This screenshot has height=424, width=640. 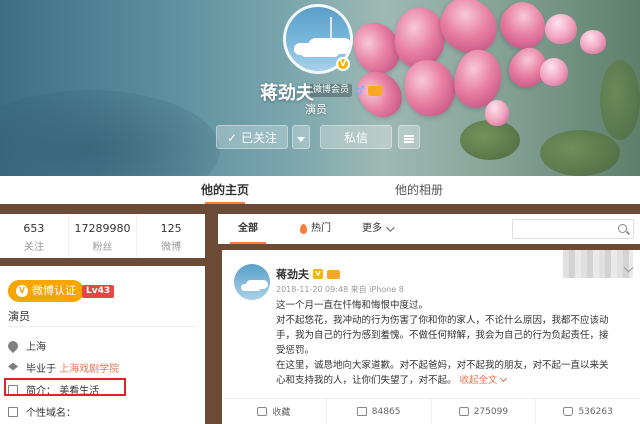 What do you see at coordinates (573, 229) in the screenshot?
I see `feed-search-input` at bounding box center [573, 229].